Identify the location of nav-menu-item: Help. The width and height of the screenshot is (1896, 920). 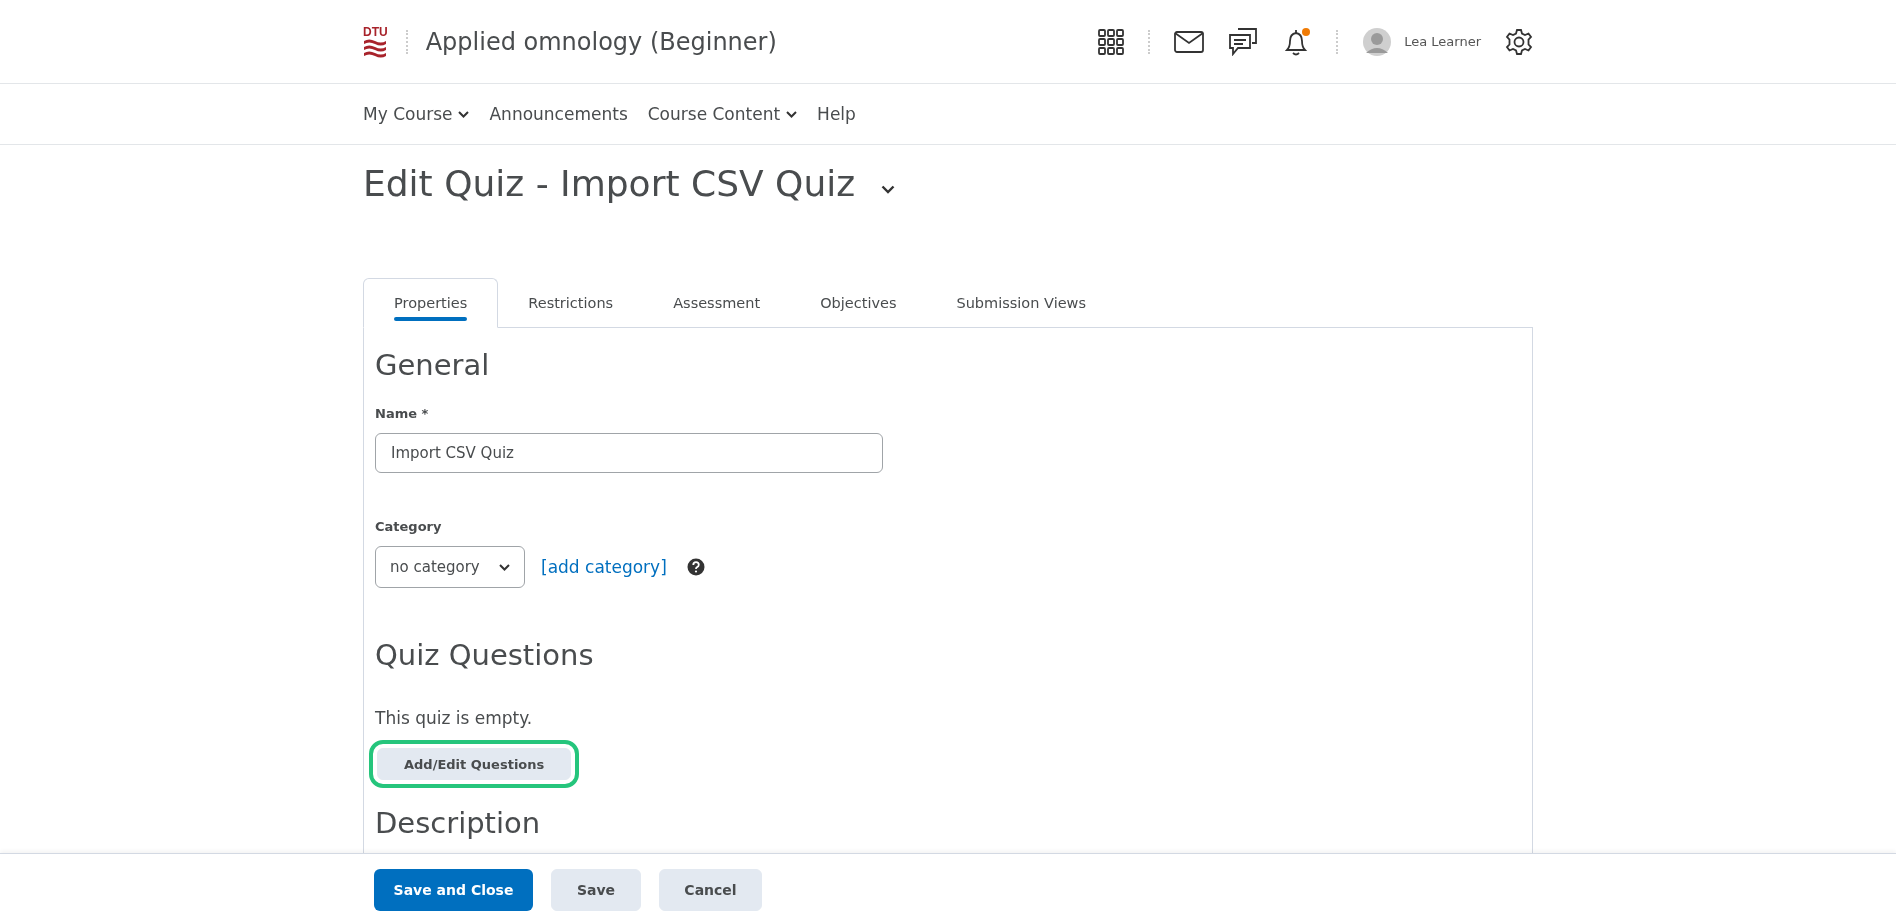
(836, 114).